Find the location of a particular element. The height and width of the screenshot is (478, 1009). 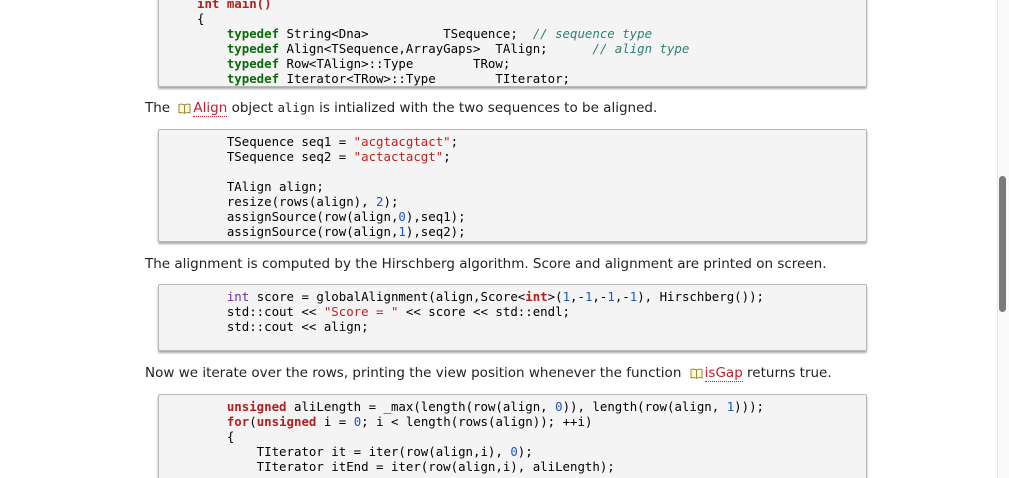

code-token: TSequence seq1 = is located at coordinates (275, 141).